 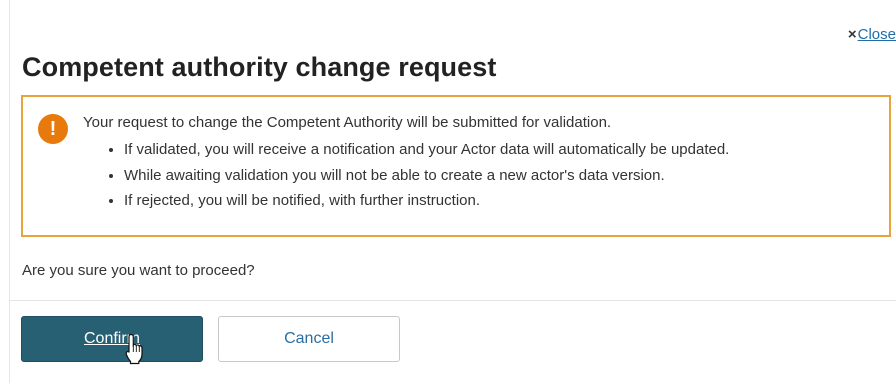 What do you see at coordinates (259, 67) in the screenshot?
I see `modal-title: Competent authority change request` at bounding box center [259, 67].